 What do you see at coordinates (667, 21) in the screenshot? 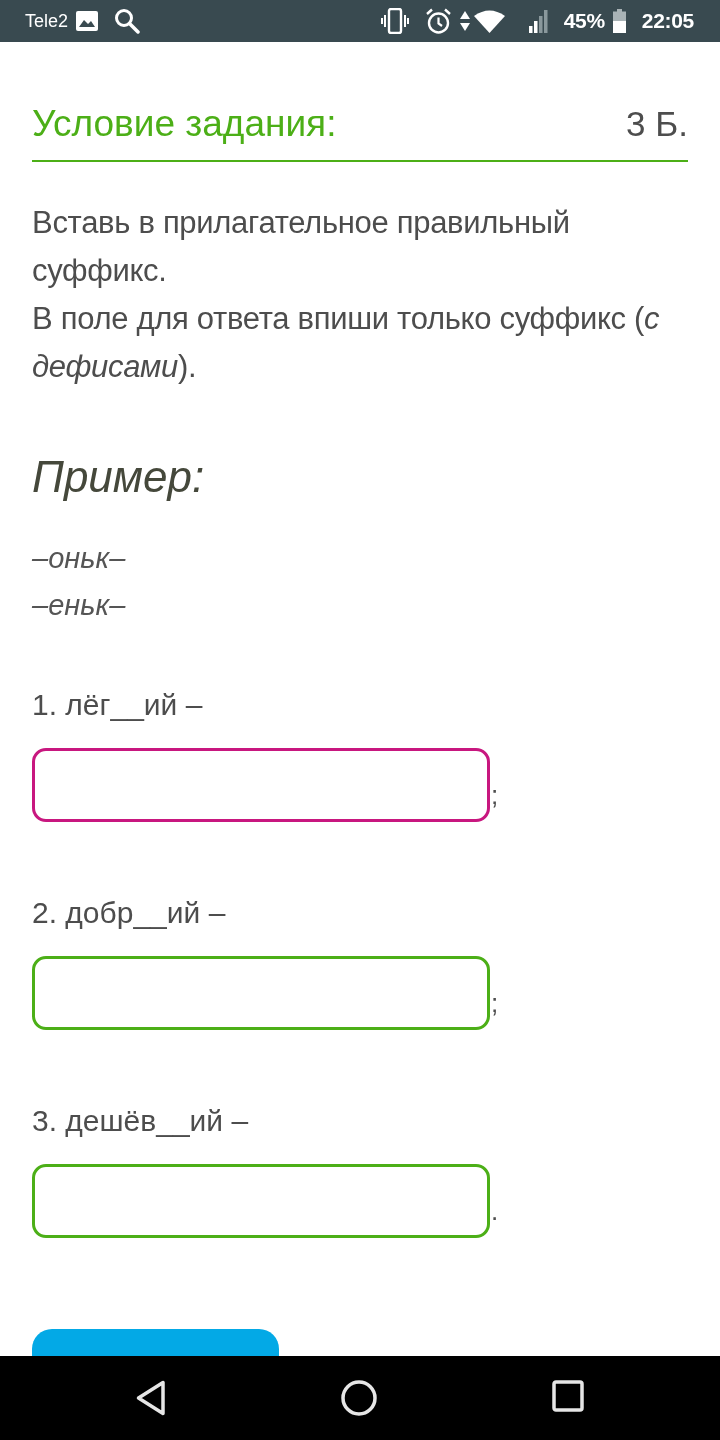
I see `clock-time: 22:05` at bounding box center [667, 21].